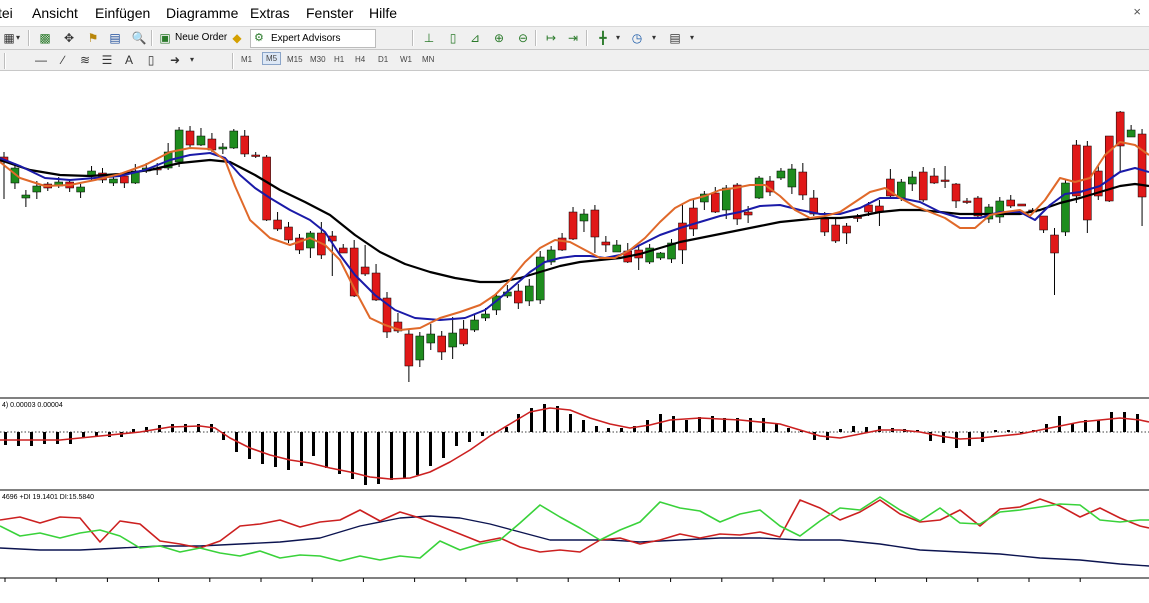 The height and width of the screenshot is (603, 1149). I want to click on menu-hilfe: Hilfe, so click(383, 13).